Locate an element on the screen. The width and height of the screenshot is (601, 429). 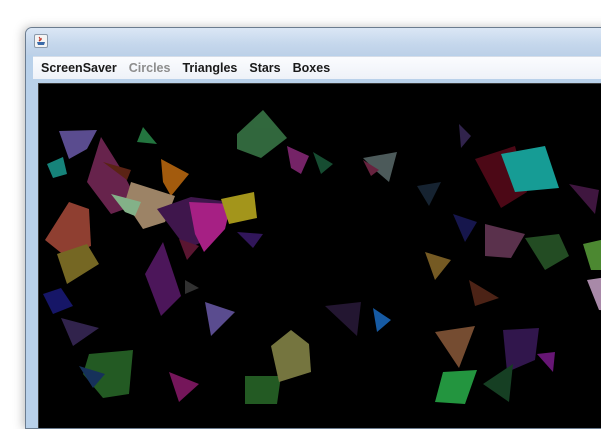
title-bar is located at coordinates (313, 41).